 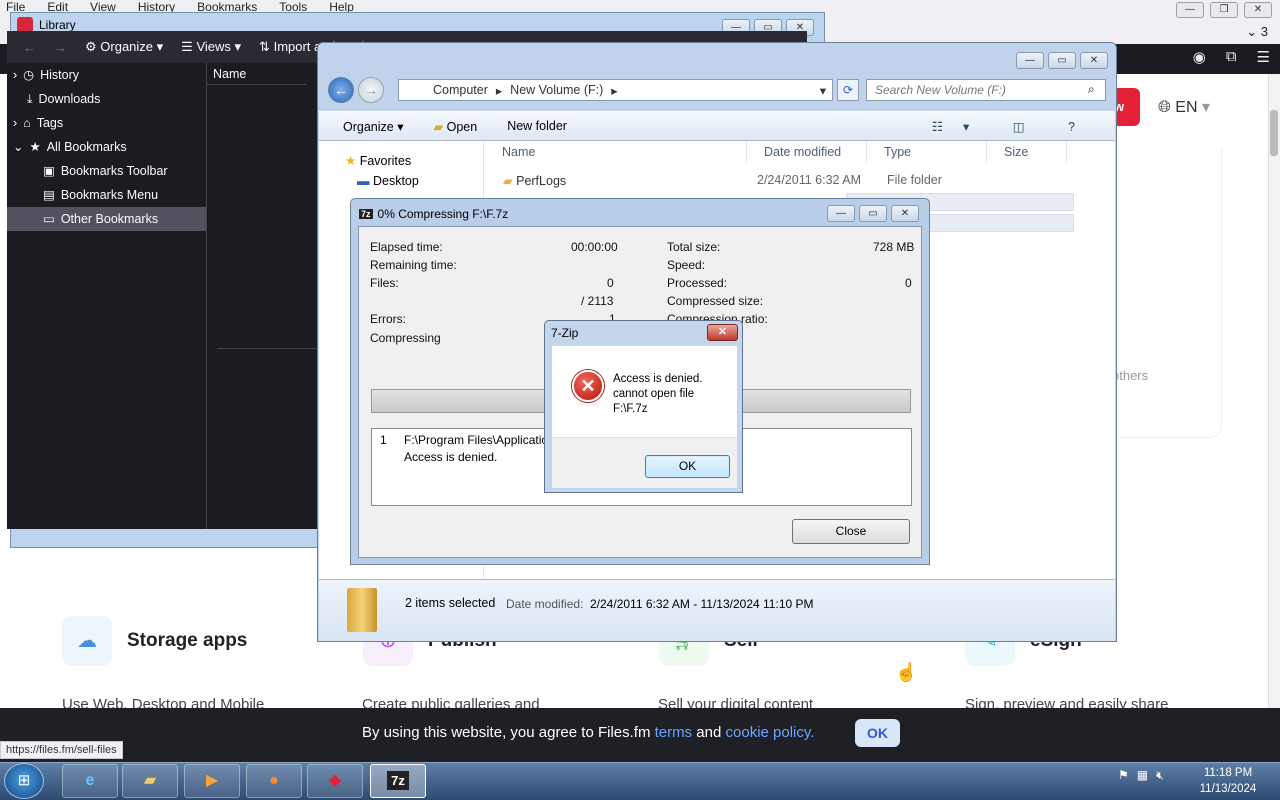 What do you see at coordinates (106, 99) in the screenshot?
I see `sidebar-item-downloads: ⤓ Downloads` at bounding box center [106, 99].